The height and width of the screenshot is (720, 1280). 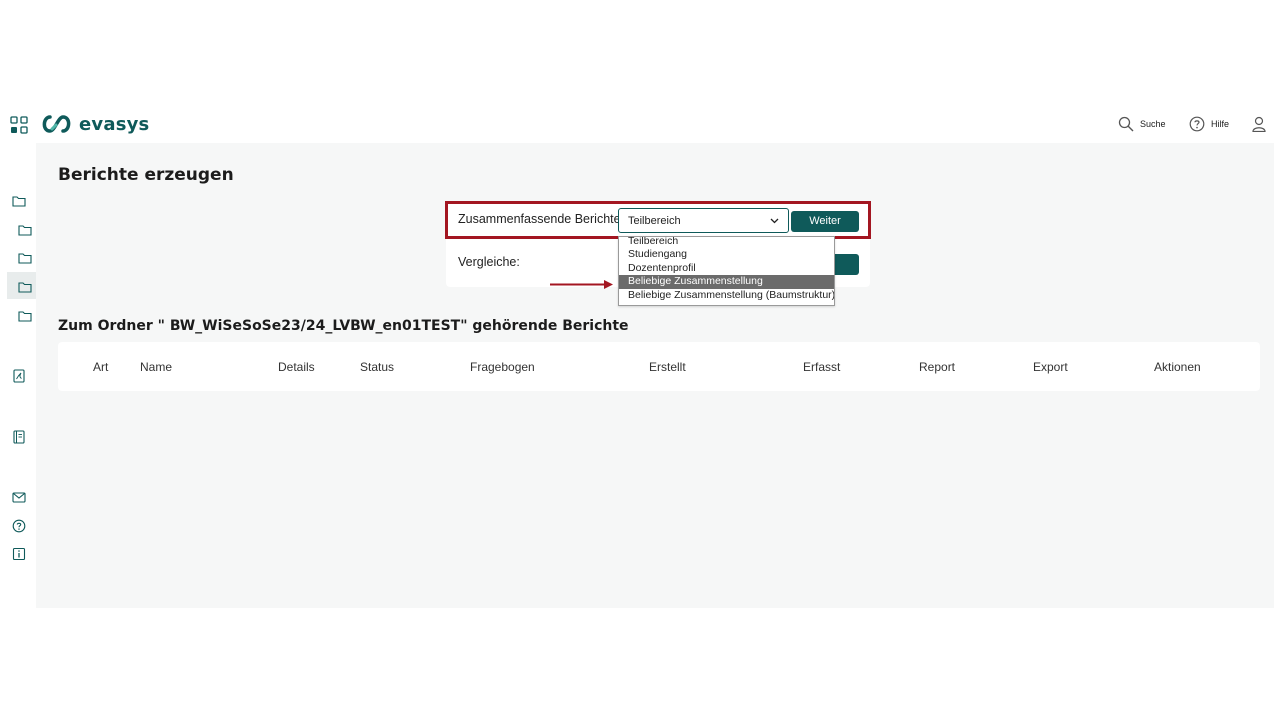 I want to click on help-button: Hilfe, so click(x=1209, y=124).